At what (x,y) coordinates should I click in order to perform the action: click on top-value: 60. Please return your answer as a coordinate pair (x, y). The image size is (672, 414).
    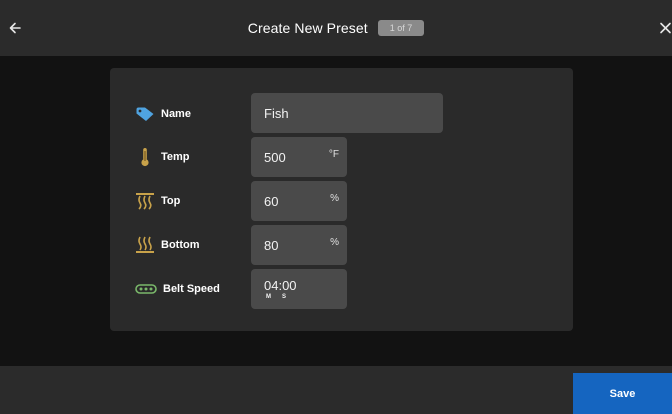
    Looking at the image, I should click on (271, 201).